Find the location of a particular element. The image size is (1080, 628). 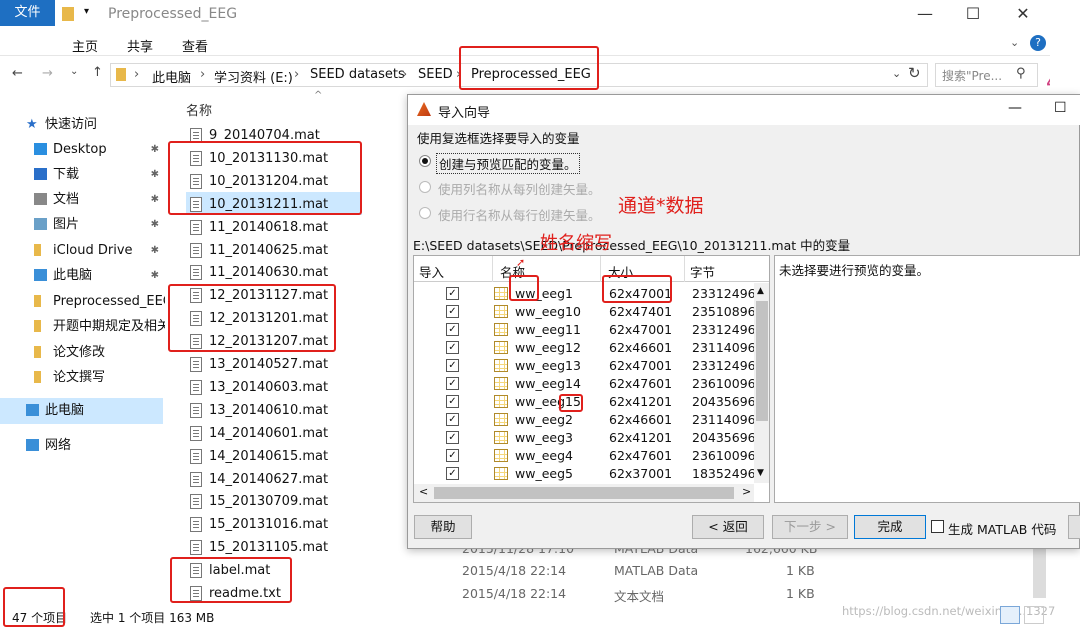

forward-arrow-icon: → is located at coordinates (47, 73).